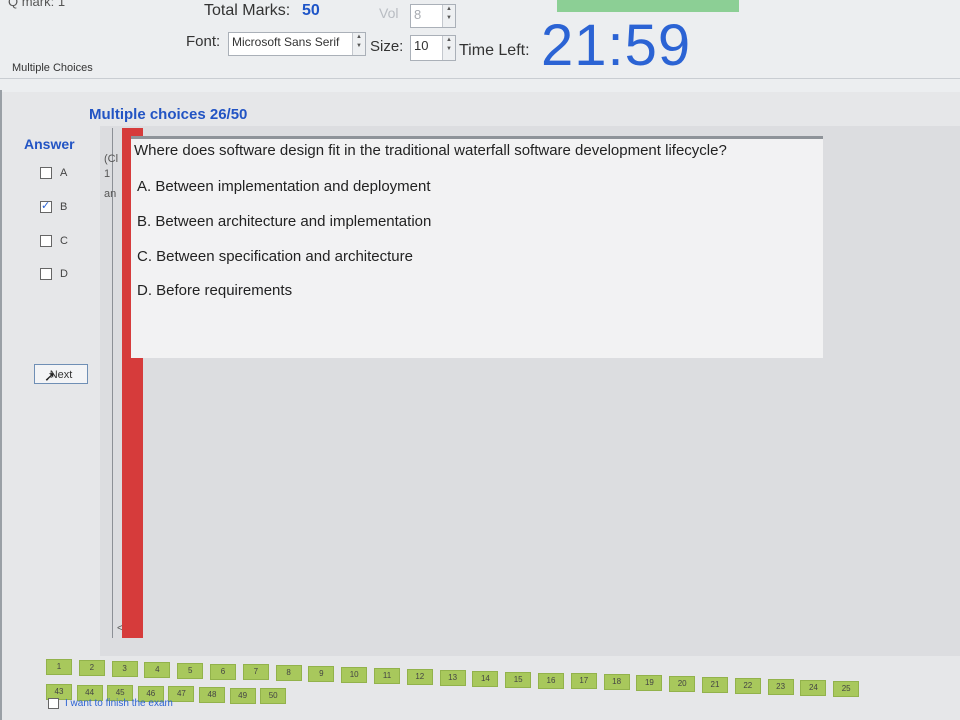  I want to click on question-number-button: 23, so click(780, 686).